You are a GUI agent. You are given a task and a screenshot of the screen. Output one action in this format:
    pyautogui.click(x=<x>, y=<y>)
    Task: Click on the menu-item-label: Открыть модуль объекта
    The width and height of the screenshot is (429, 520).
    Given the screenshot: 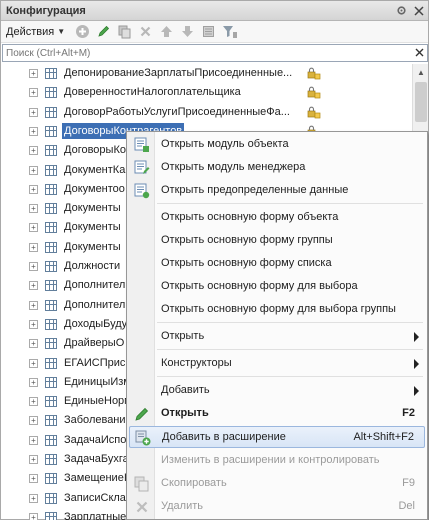 What is the action you would take?
    pyautogui.click(x=225, y=144)
    